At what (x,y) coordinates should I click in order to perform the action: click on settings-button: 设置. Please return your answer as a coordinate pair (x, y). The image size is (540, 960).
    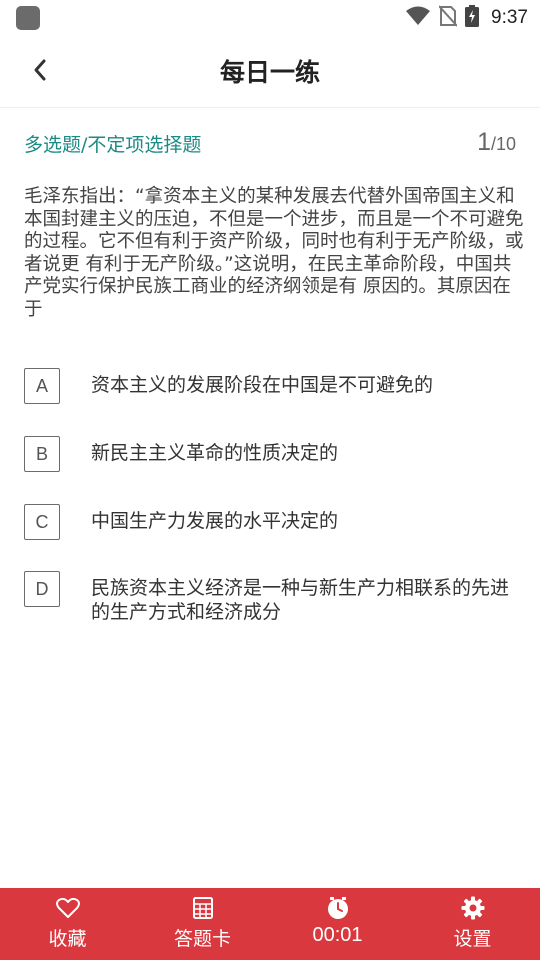
    Looking at the image, I should click on (472, 924).